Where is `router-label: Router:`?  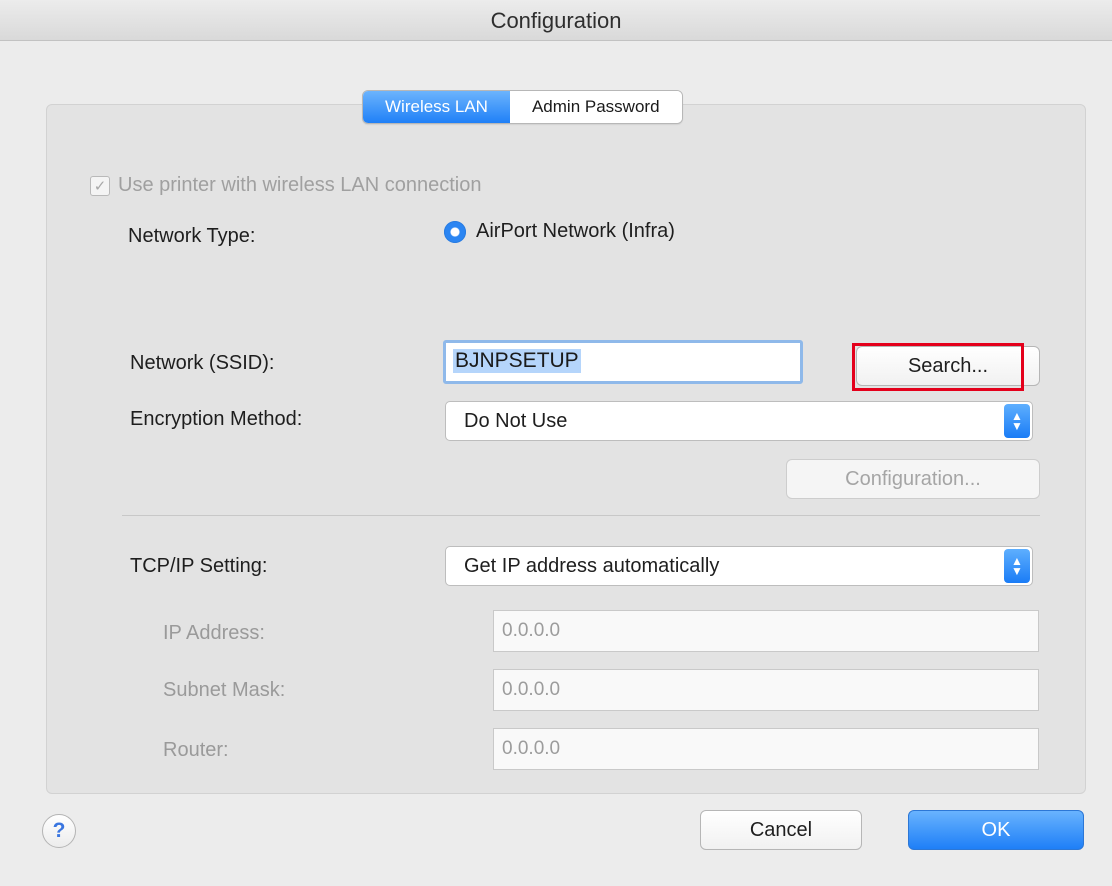 router-label: Router: is located at coordinates (196, 750).